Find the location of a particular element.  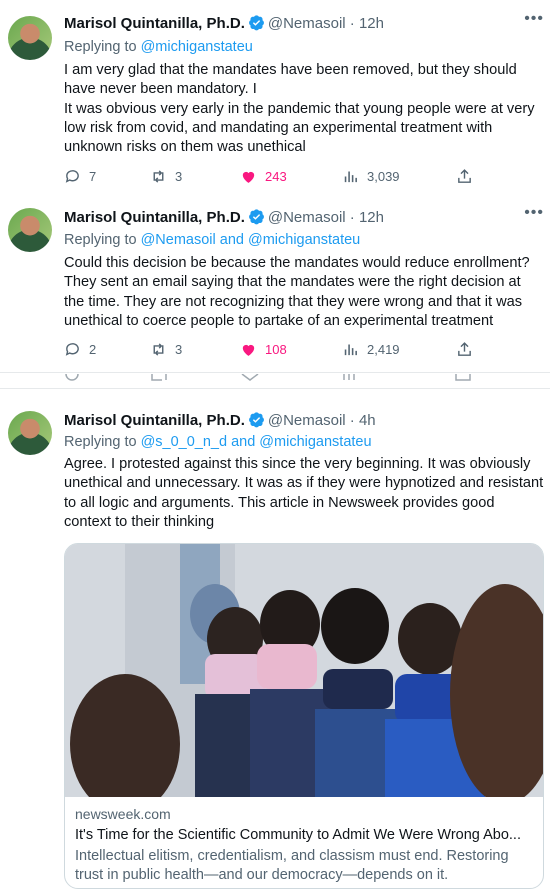

tweet-header: Marisol Quintanilla, Ph.D. @Nemasoil · 4h is located at coordinates (220, 420).